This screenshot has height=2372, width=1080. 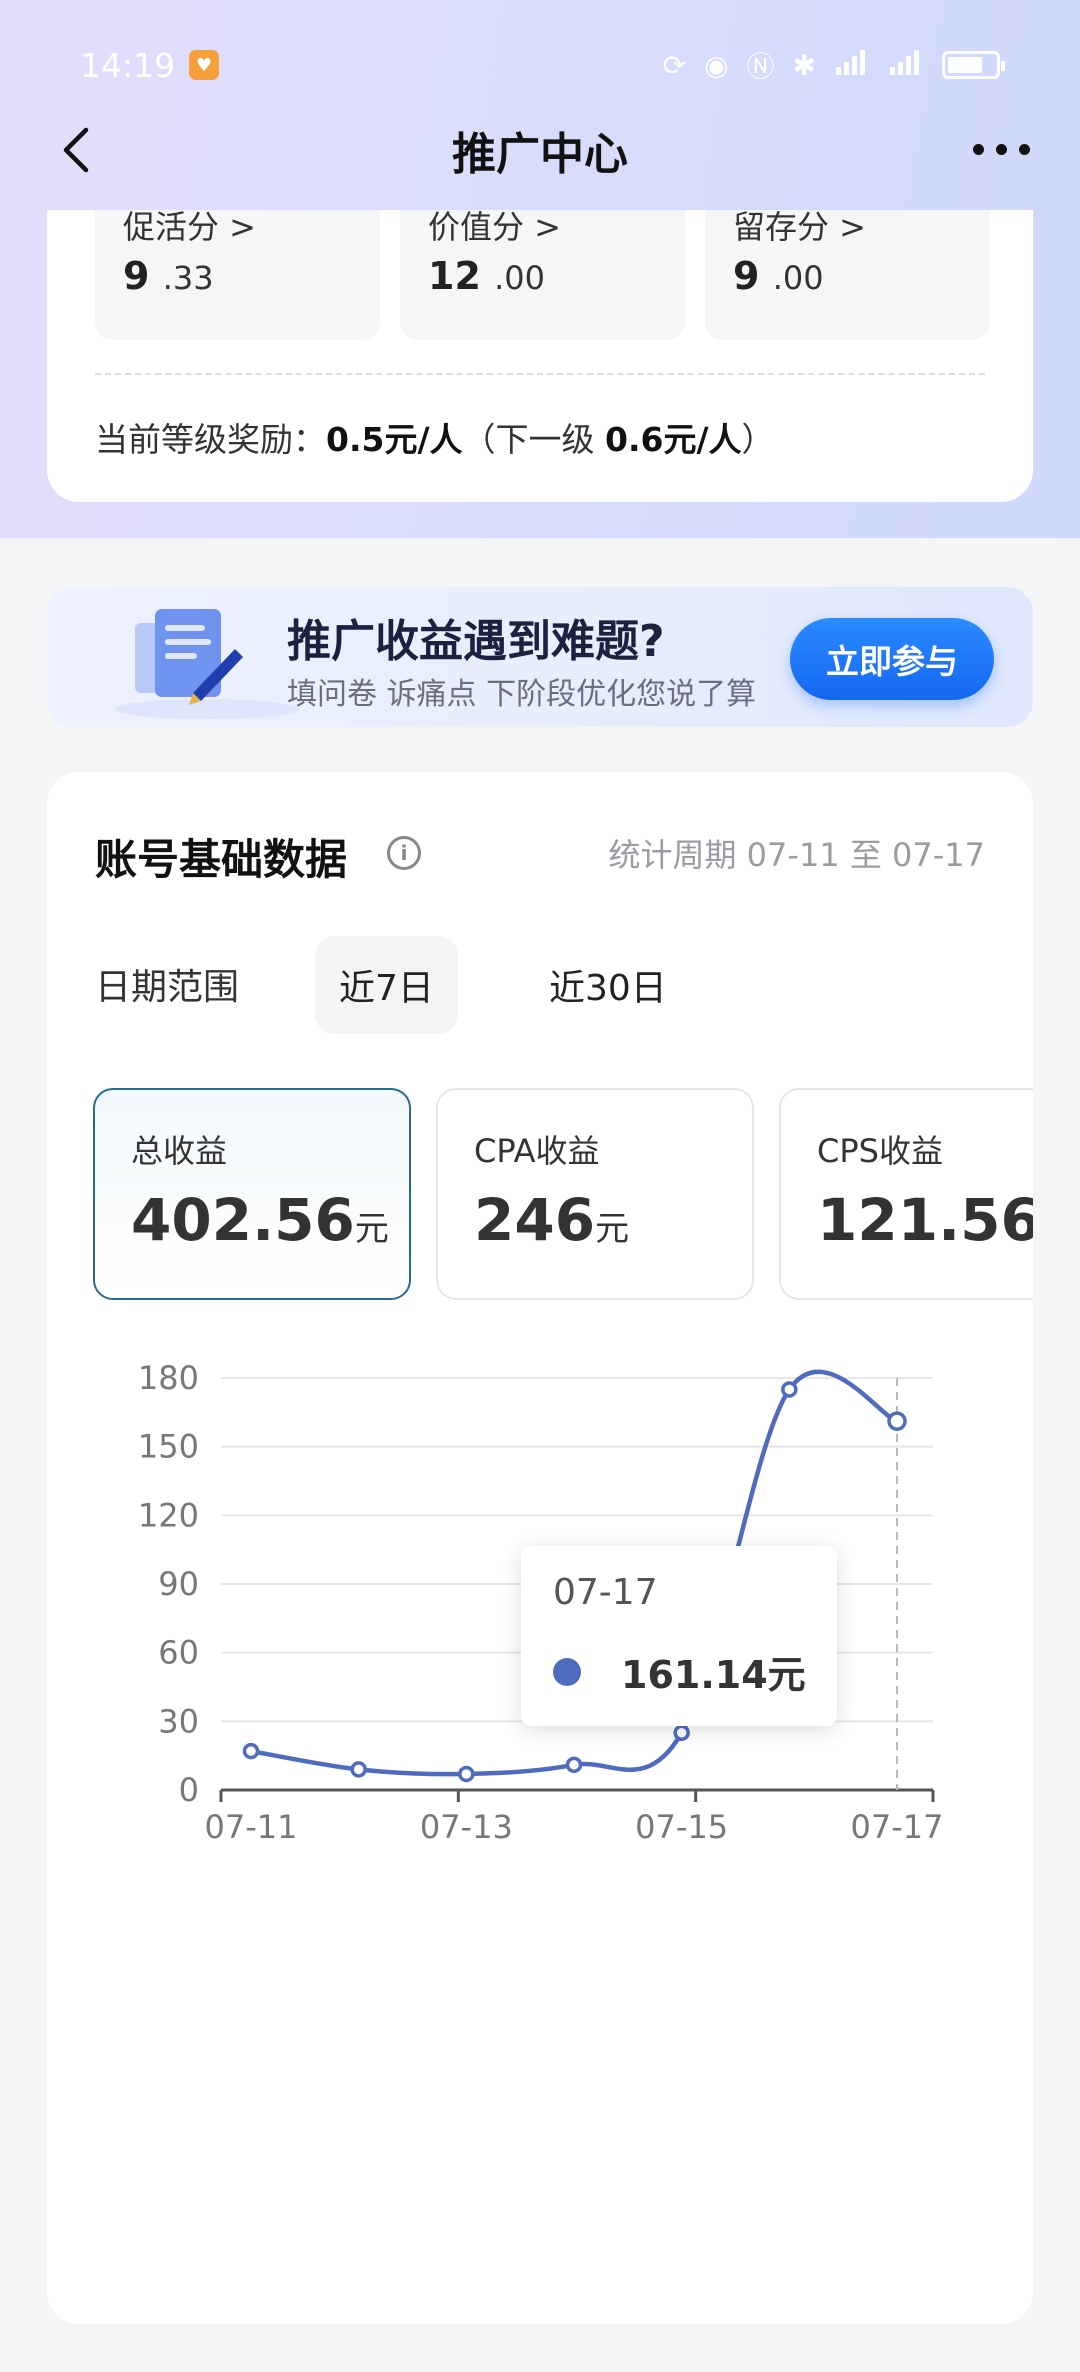 What do you see at coordinates (778, 276) in the screenshot?
I see `score-value: 9 .00` at bounding box center [778, 276].